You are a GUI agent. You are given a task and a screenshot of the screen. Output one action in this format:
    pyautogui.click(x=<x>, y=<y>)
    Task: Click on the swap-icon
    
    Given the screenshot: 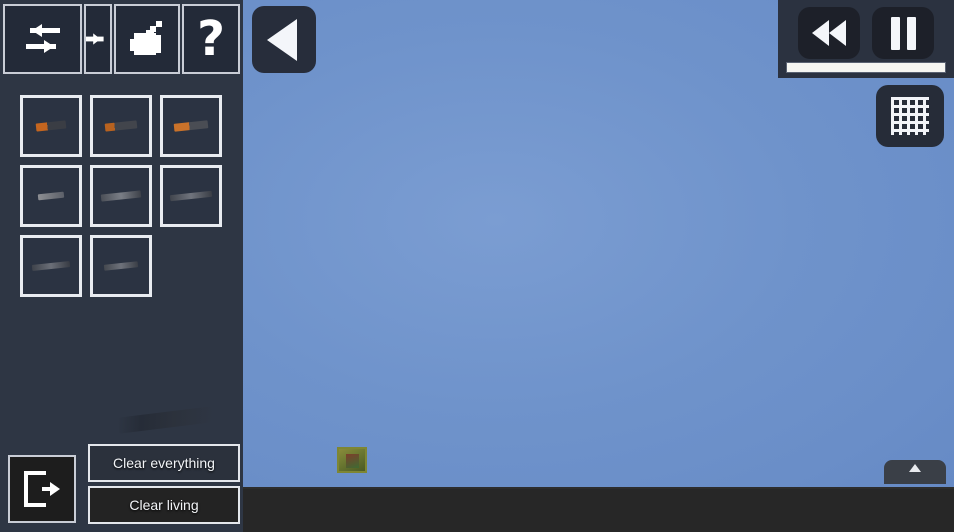 What is the action you would take?
    pyautogui.click(x=42, y=38)
    